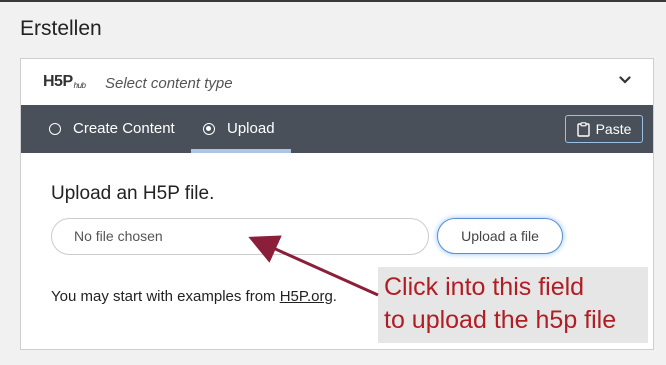  I want to click on radio-icon, so click(55, 129).